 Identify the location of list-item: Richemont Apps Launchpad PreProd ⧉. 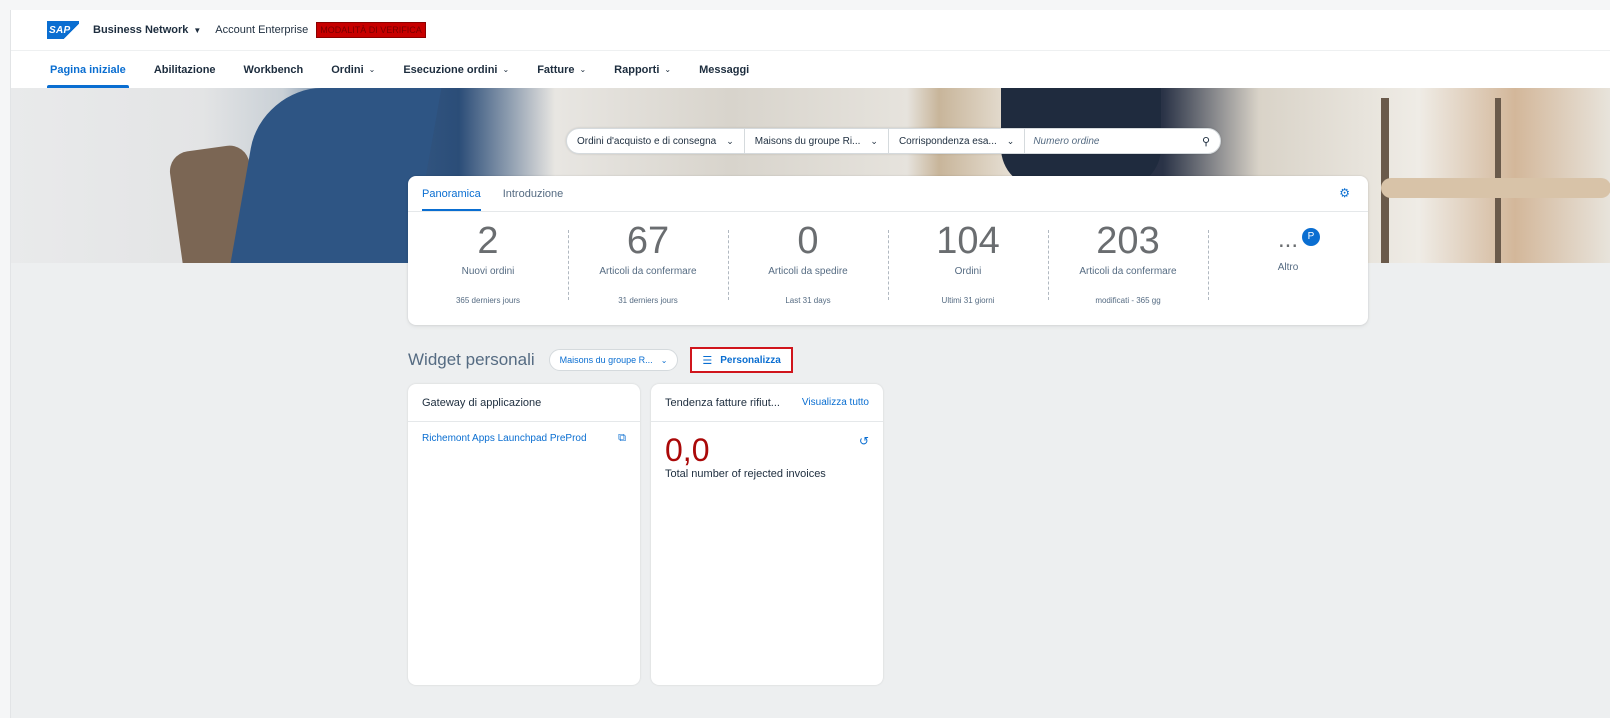
(524, 438).